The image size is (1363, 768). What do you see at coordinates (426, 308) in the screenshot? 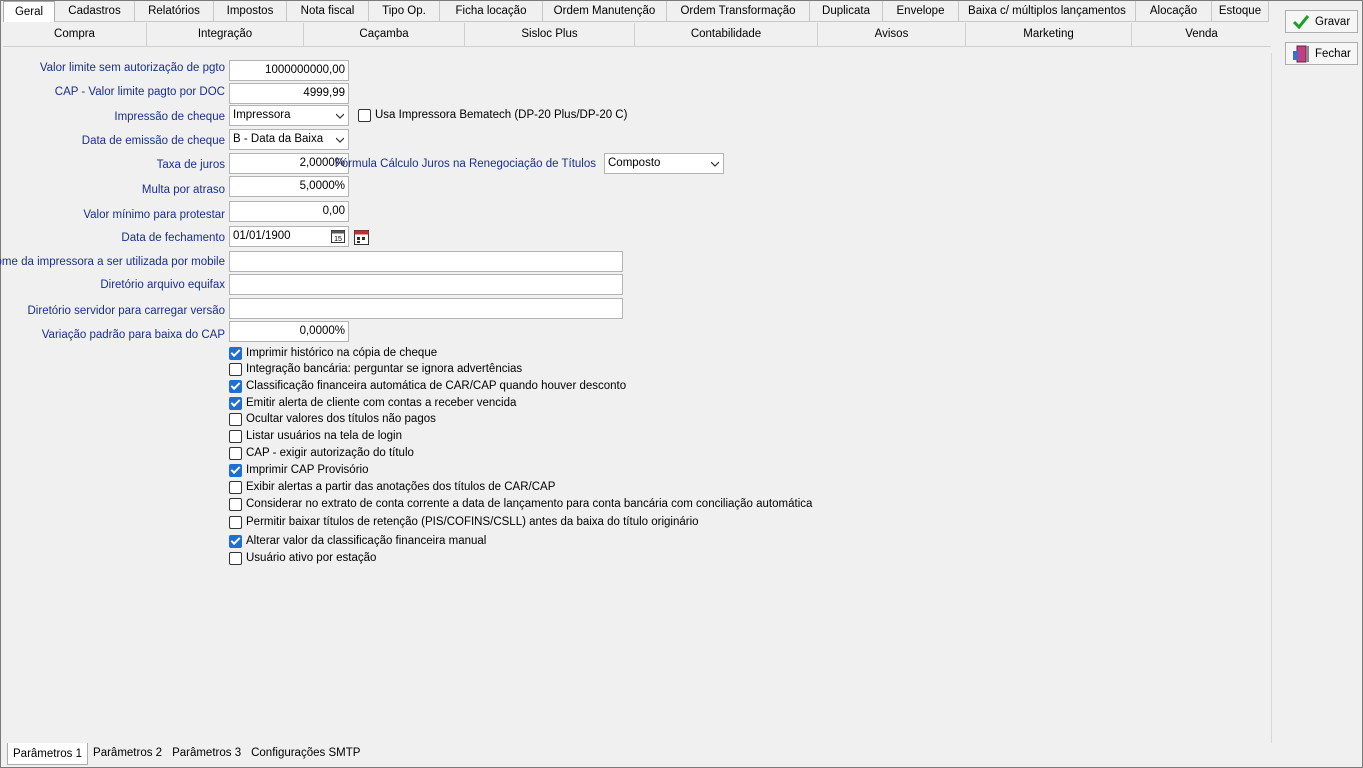
I see `diretorio-servidor-field` at bounding box center [426, 308].